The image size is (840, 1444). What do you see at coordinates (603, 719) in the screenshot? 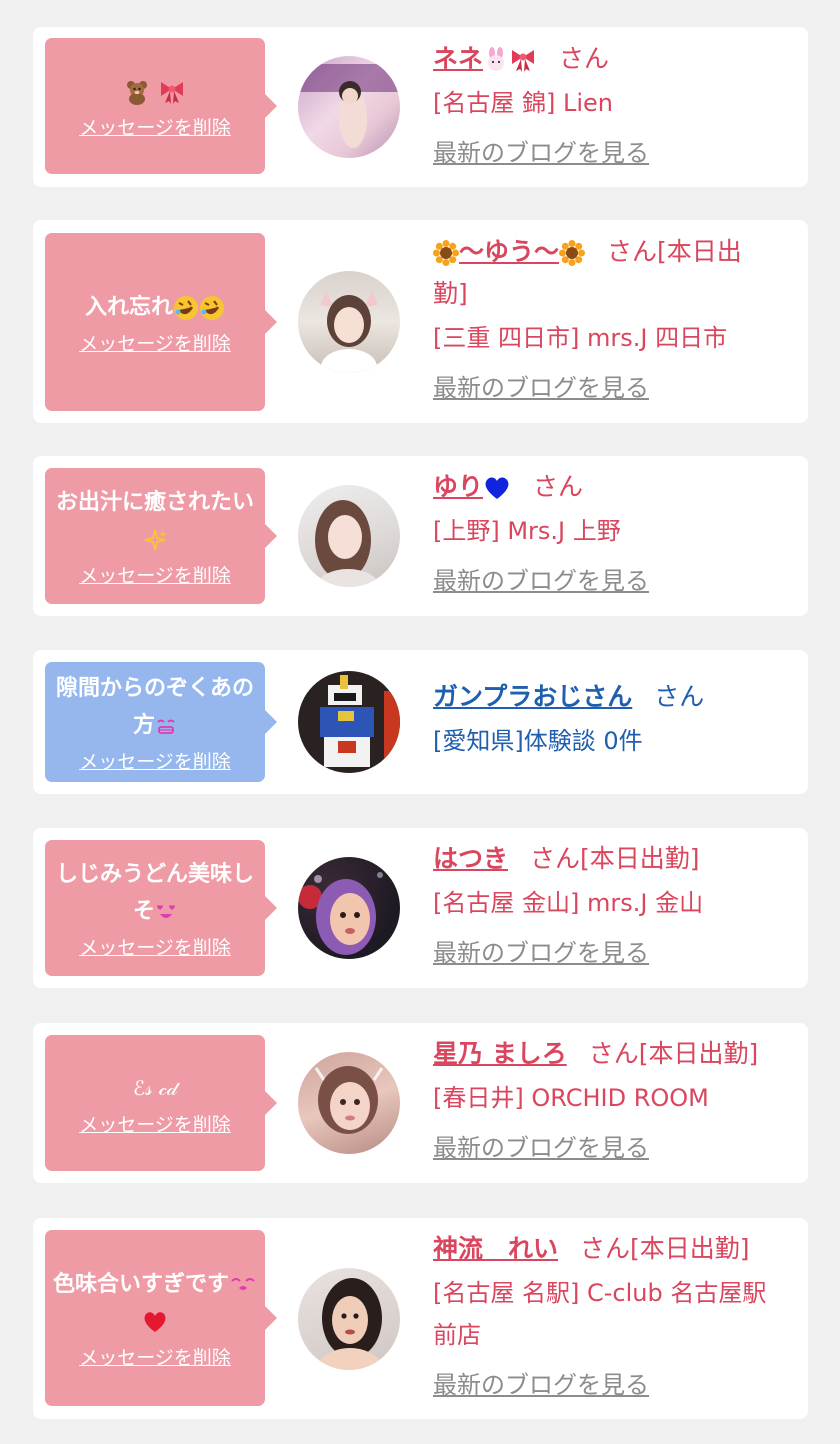
I see `profile-info: ガンプラおじさん さん [愛知県]体験談 0件` at bounding box center [603, 719].